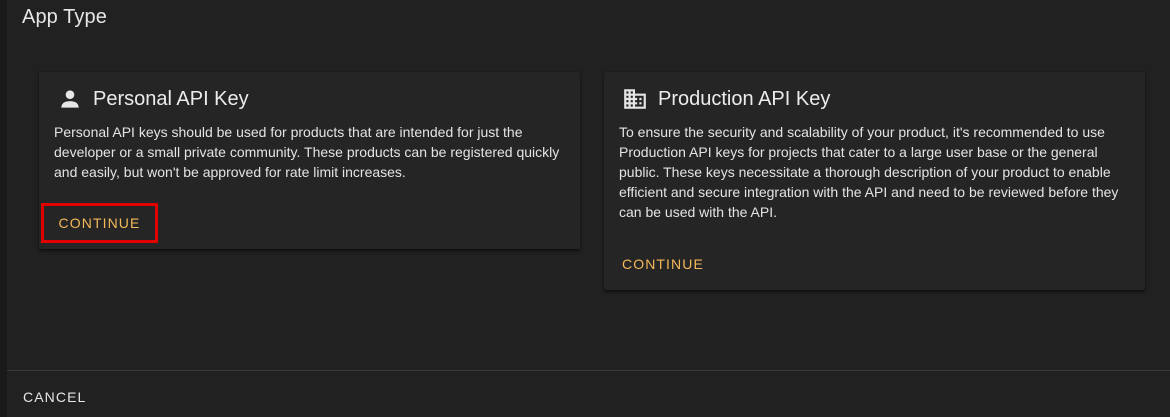  I want to click on backdrop-edge, so click(3, 208).